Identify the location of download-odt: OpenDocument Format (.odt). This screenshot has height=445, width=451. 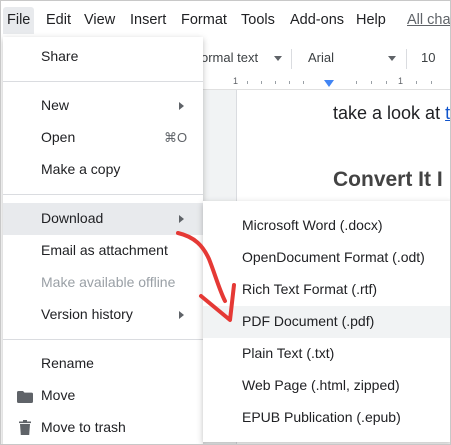
(326, 258).